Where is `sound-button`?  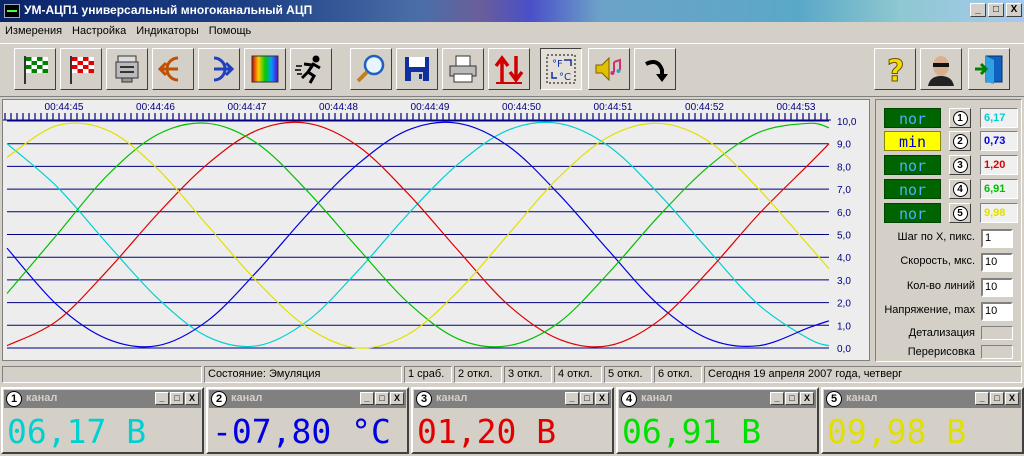 sound-button is located at coordinates (609, 69).